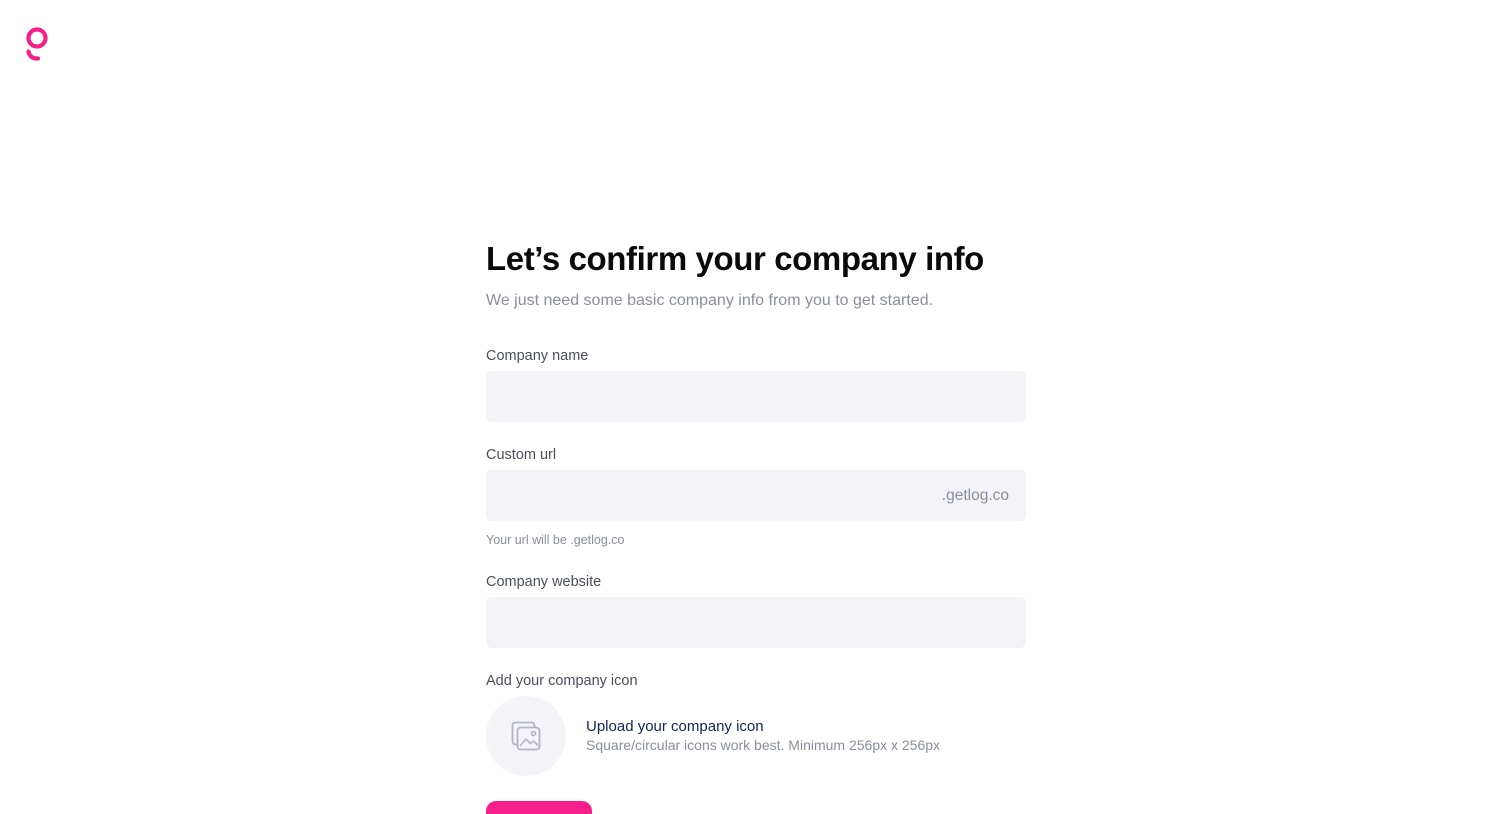 This screenshot has width=1512, height=814. I want to click on company-website-field: Company website, so click(756, 610).